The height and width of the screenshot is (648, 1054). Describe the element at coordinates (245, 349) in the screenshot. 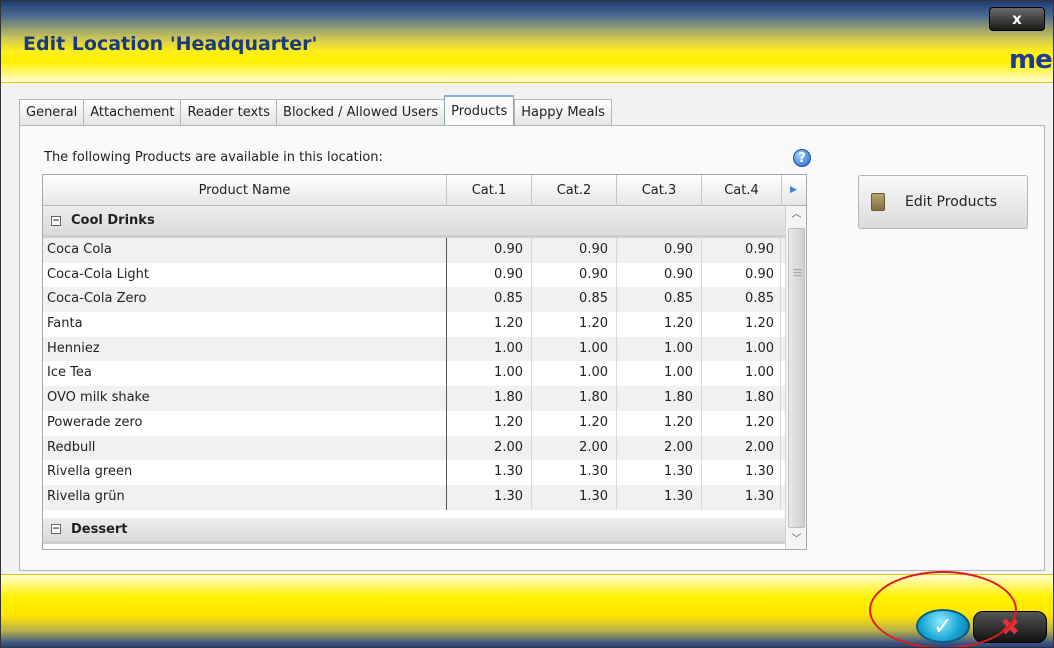

I see `product-name-cell: Henniez` at that location.